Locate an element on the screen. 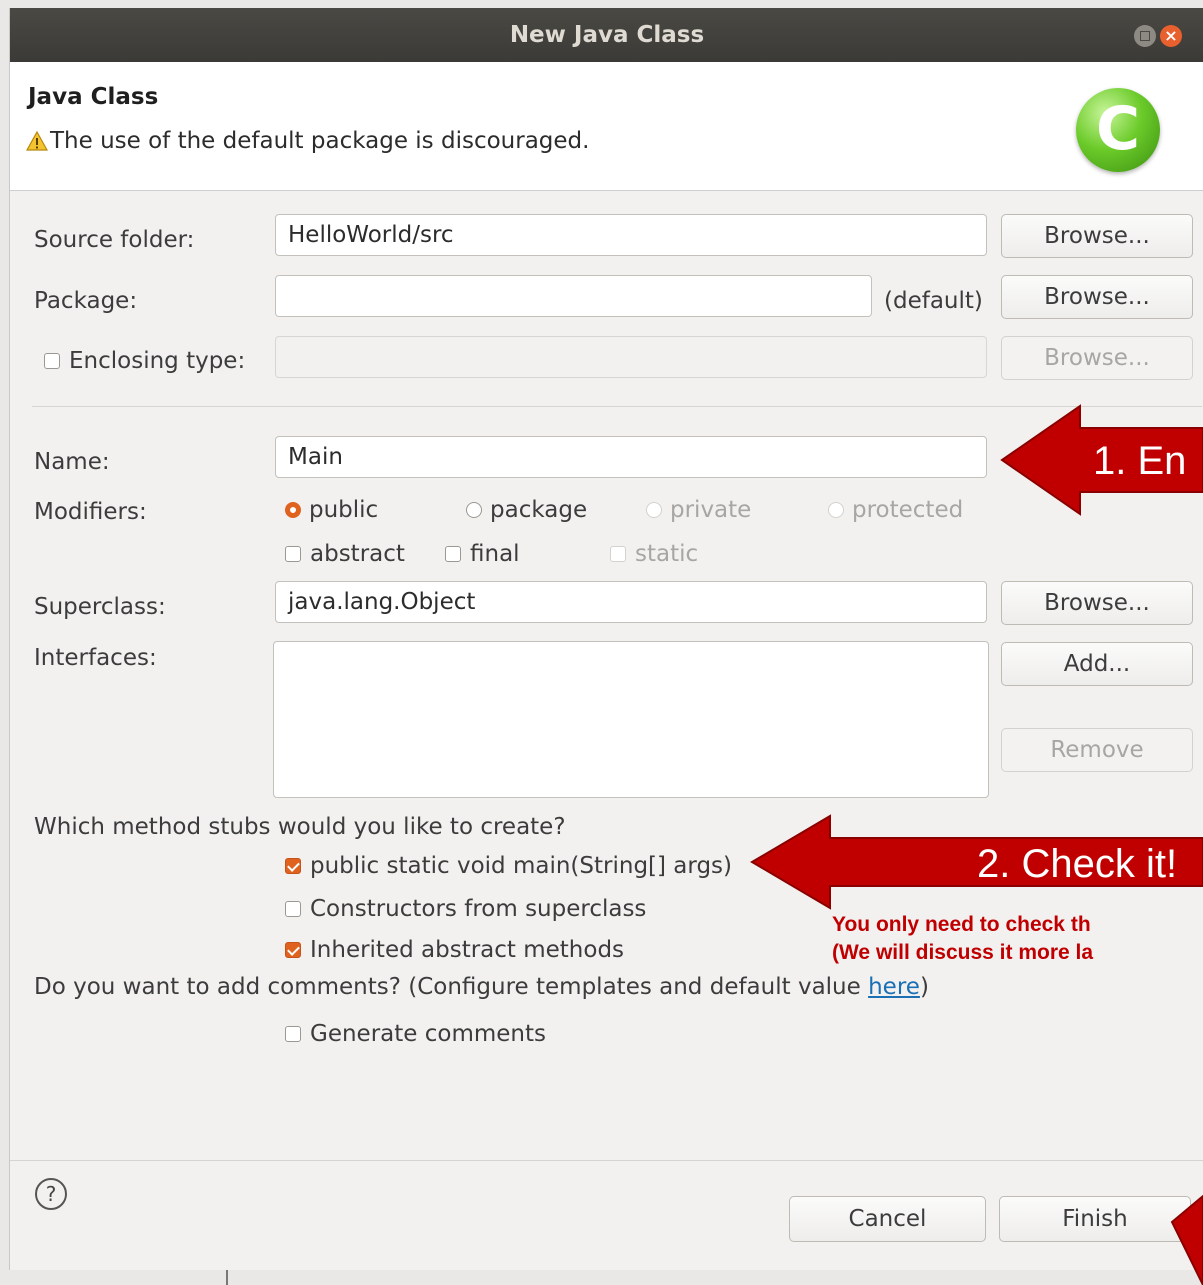 The width and height of the screenshot is (1203, 1285). step3-arrow is located at coordinates (1186, 1239).